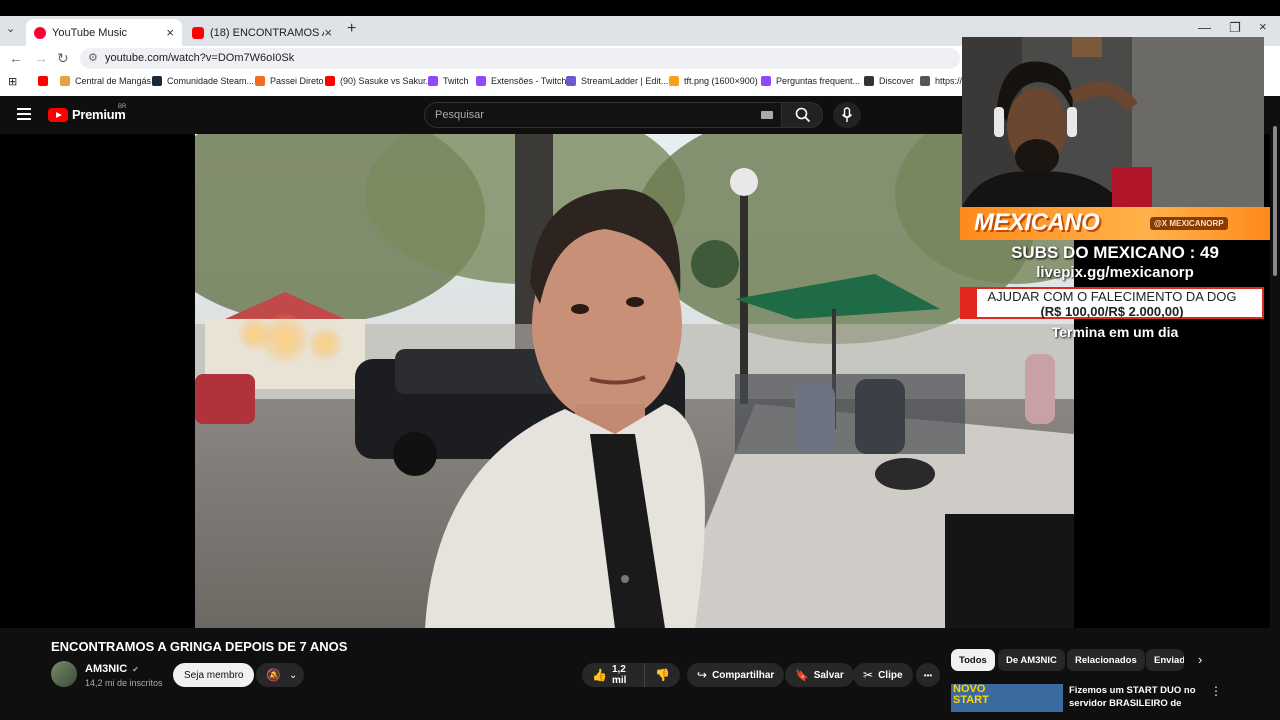 Image resolution: width=1280 pixels, height=720 pixels. I want to click on bookmark-item: Extensões - Twitch, so click(521, 81).